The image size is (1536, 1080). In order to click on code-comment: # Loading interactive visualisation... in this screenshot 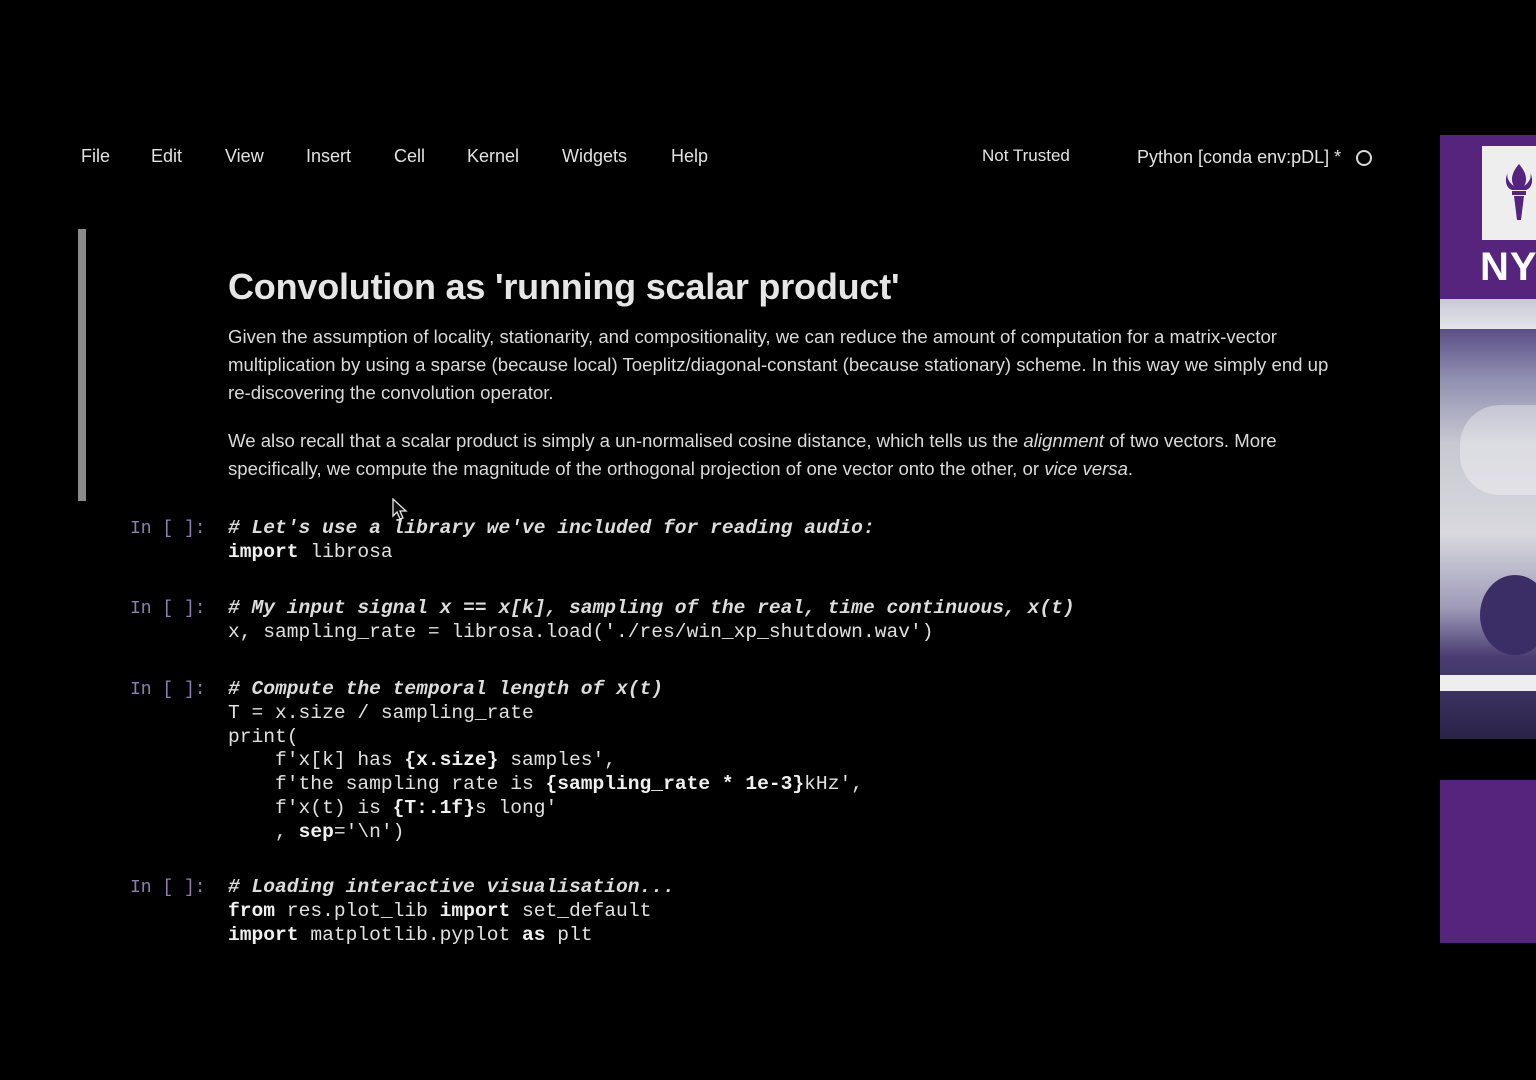, I will do `click(451, 887)`.